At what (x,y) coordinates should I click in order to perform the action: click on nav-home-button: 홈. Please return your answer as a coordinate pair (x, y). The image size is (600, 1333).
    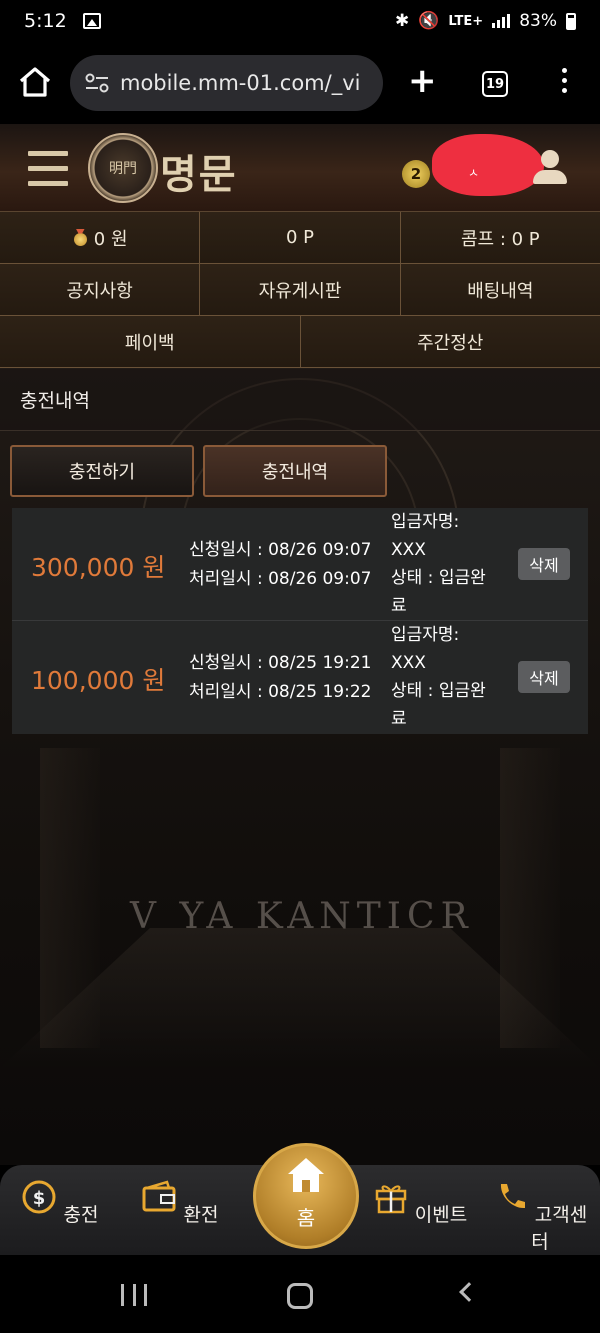
    Looking at the image, I should click on (306, 1196).